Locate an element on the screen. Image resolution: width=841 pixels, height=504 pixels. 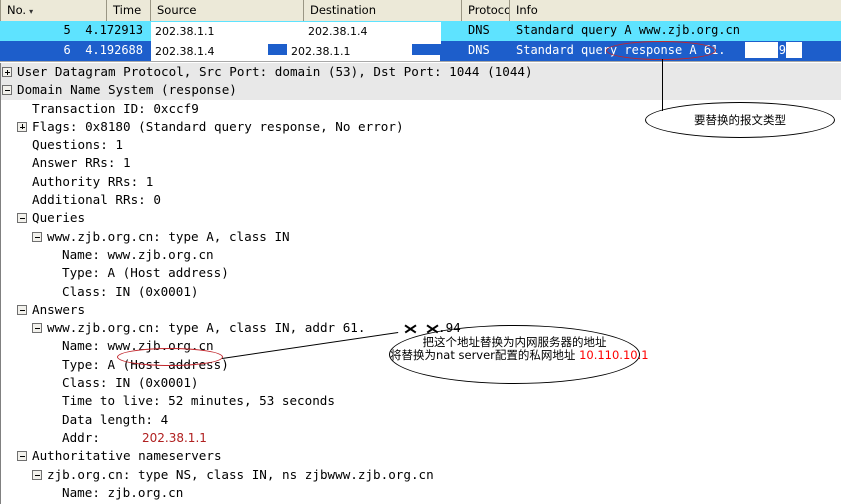
column-header-info: Info is located at coordinates (675, 10).